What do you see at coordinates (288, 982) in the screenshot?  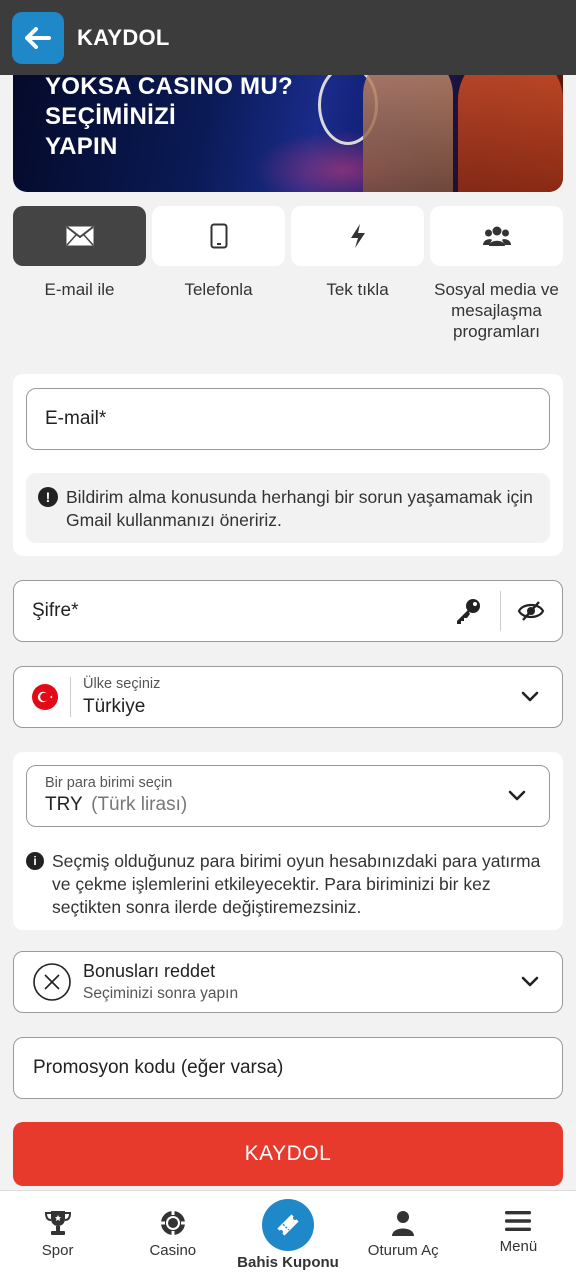 I see `bonus-select: Bonusları reddet Seçiminizi sonra yapın` at bounding box center [288, 982].